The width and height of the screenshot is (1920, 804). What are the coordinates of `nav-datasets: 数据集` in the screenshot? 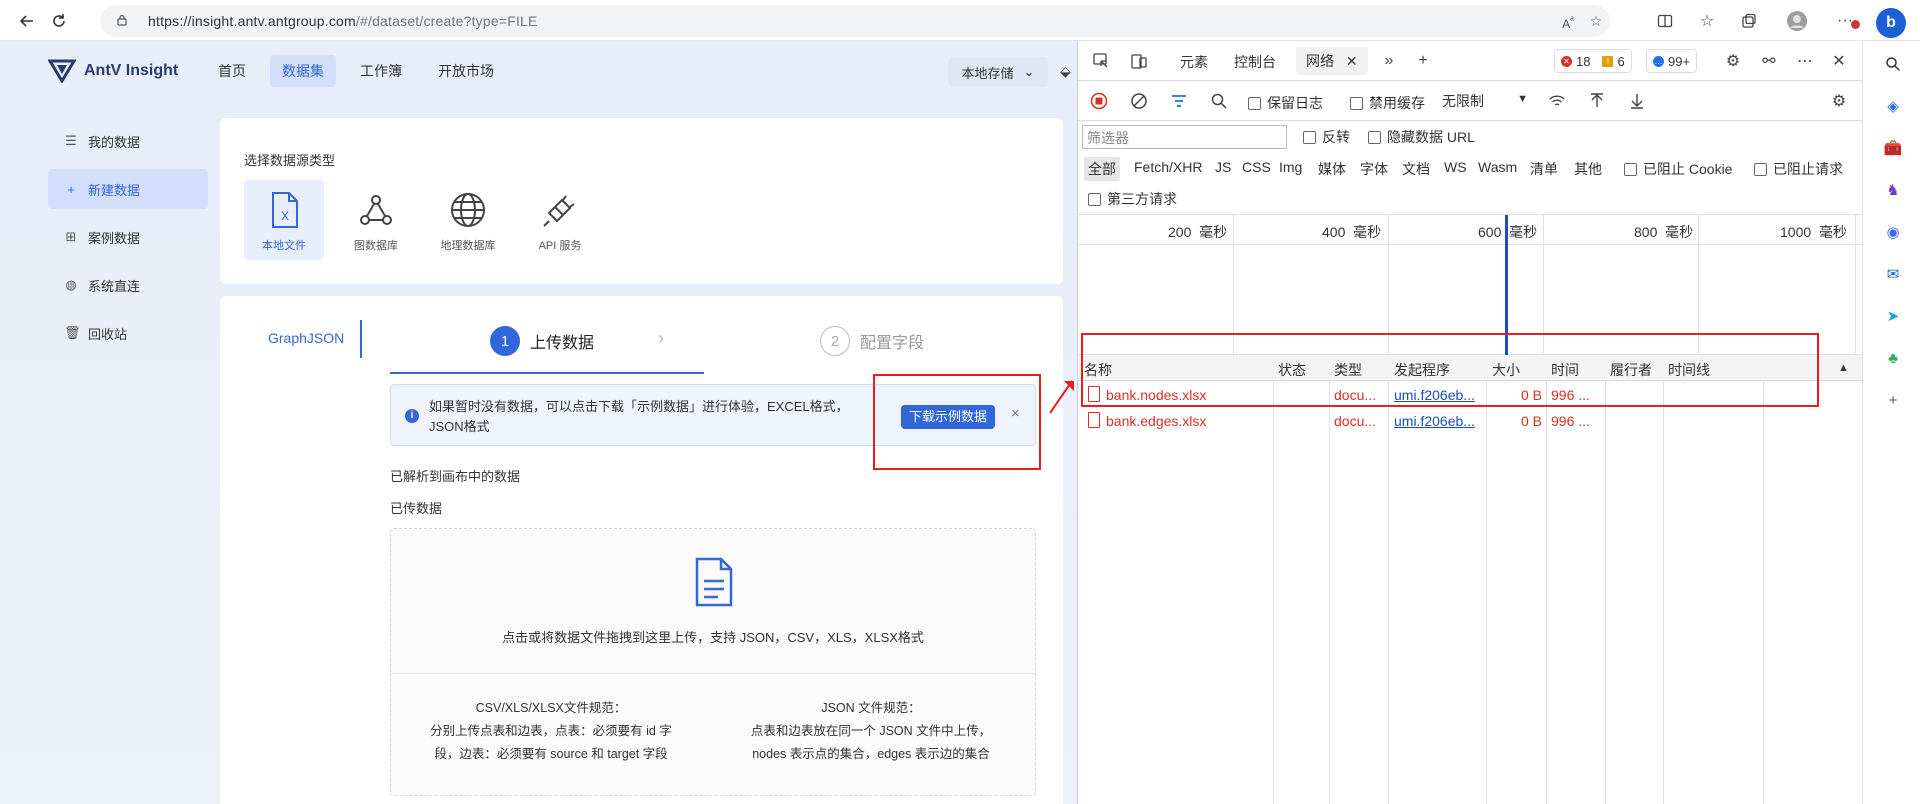 It's located at (303, 71).